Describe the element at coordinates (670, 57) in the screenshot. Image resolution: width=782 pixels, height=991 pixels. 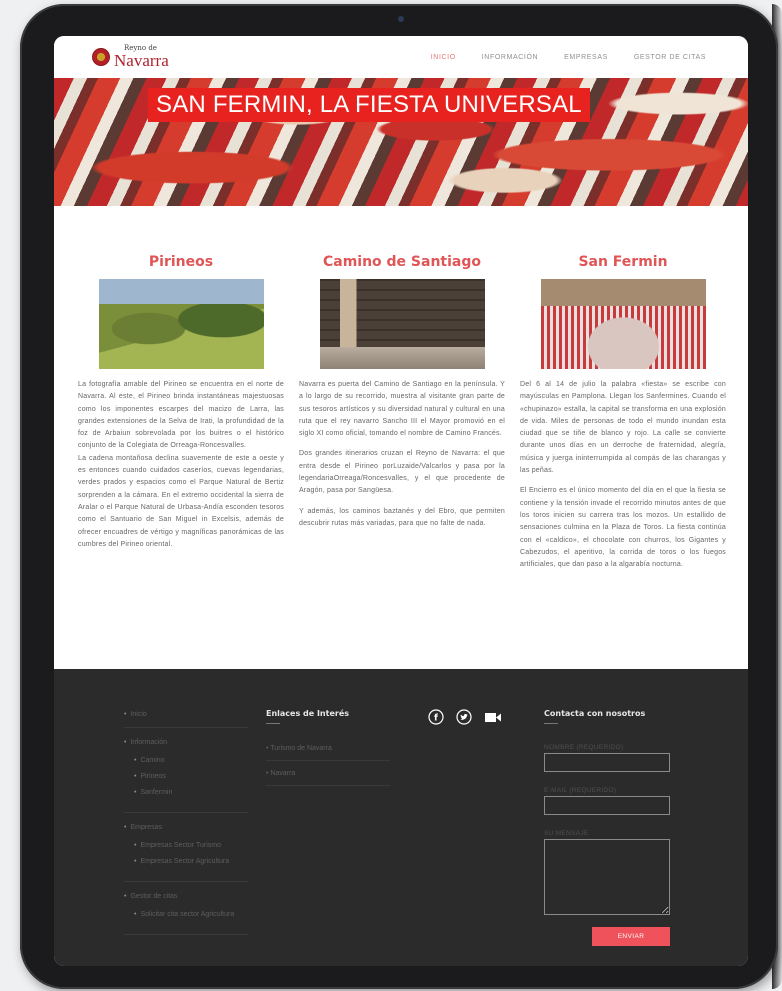
I see `nav-gestor-de-citas: GESTOR DE CITAS` at that location.